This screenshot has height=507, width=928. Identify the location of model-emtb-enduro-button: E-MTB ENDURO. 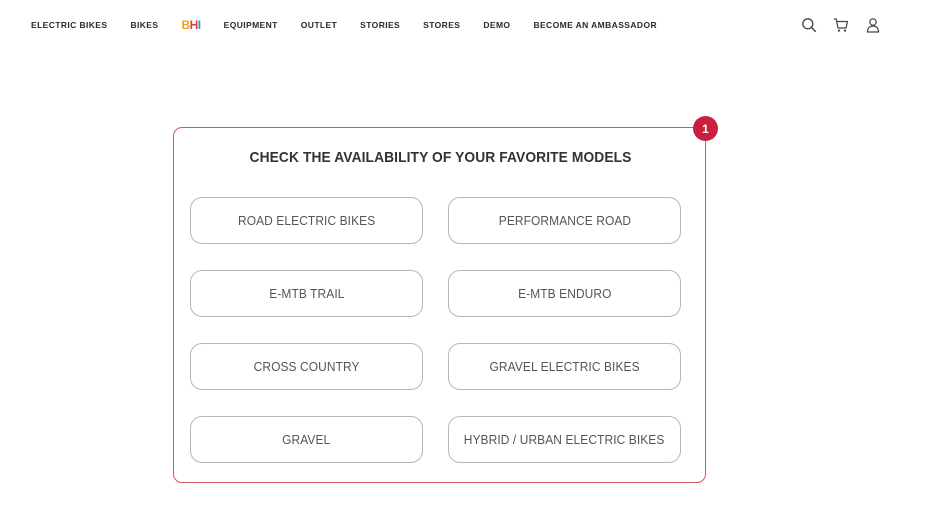
(564, 293).